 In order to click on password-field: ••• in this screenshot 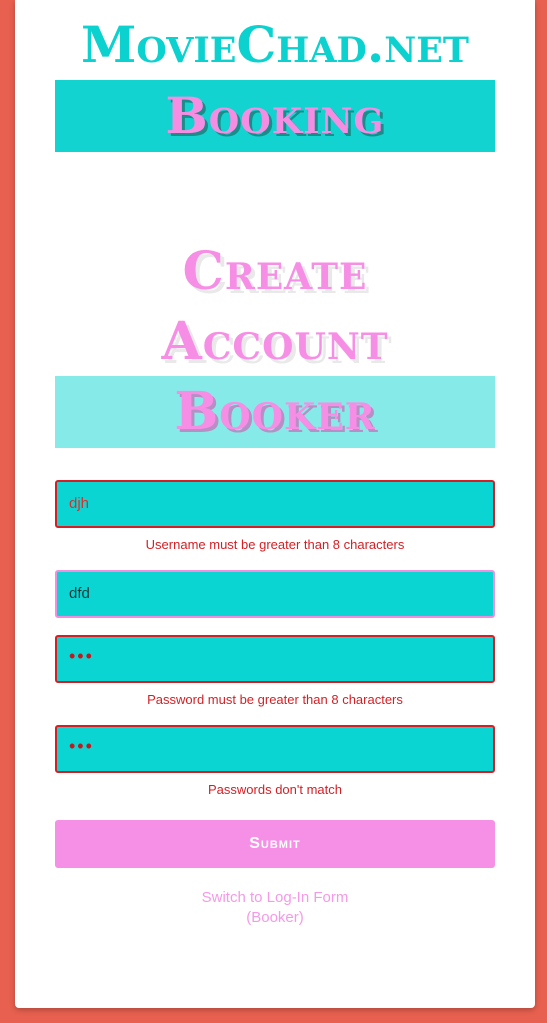, I will do `click(275, 659)`.